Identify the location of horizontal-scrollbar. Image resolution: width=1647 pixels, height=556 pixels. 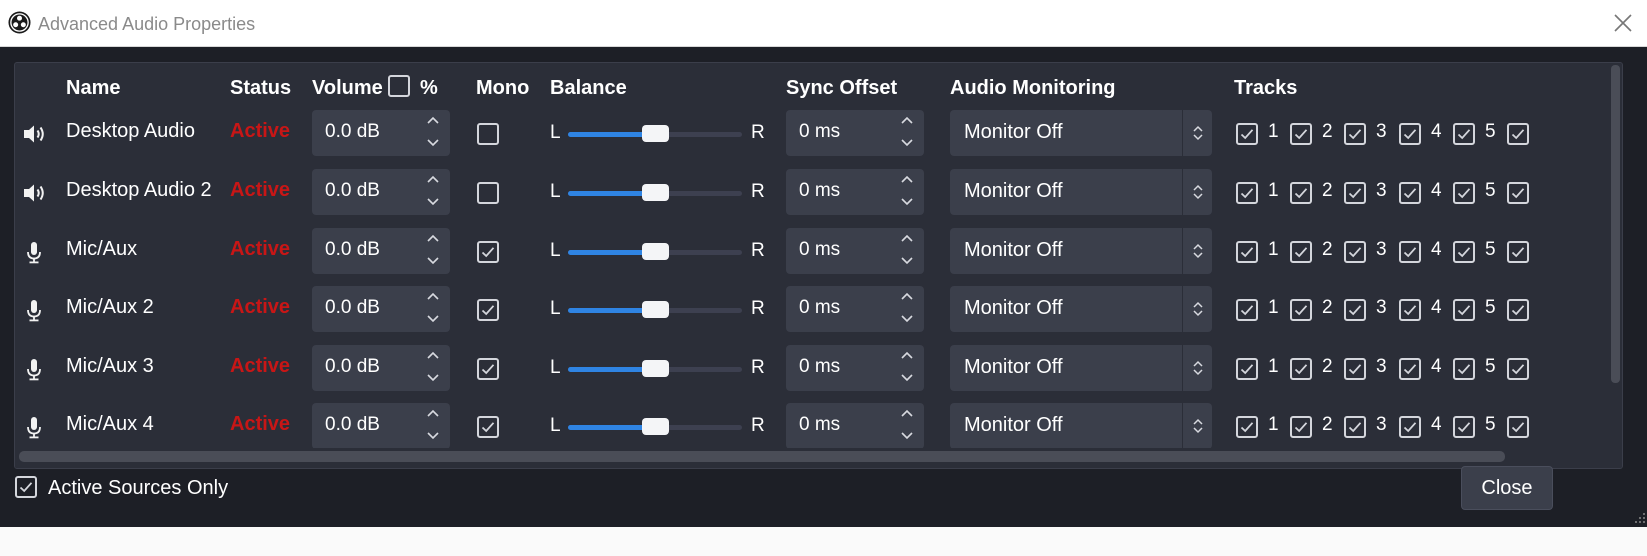
(812, 458).